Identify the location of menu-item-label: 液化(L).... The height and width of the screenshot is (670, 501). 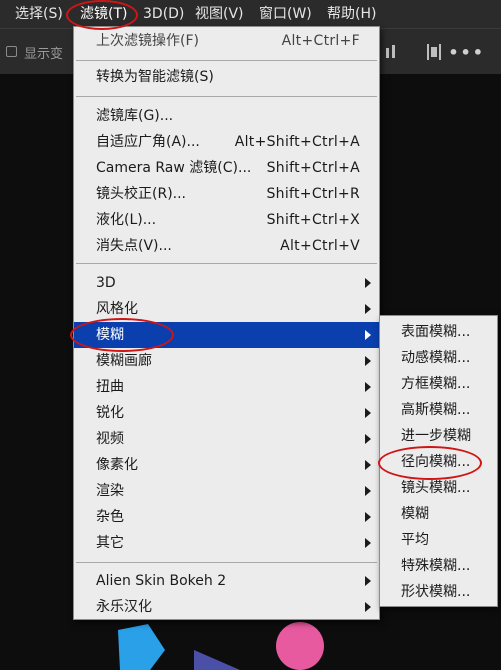
(126, 220).